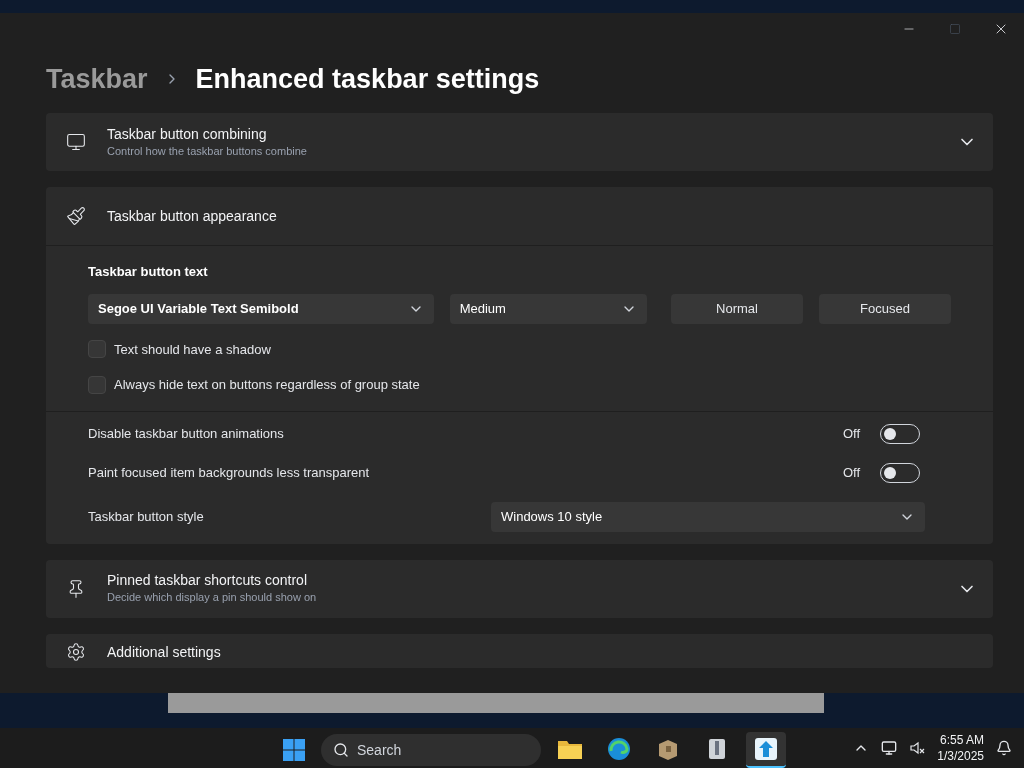 The width and height of the screenshot is (1024, 768). Describe the element at coordinates (367, 79) in the screenshot. I see `page-title: Enhanced taskbar settings` at that location.